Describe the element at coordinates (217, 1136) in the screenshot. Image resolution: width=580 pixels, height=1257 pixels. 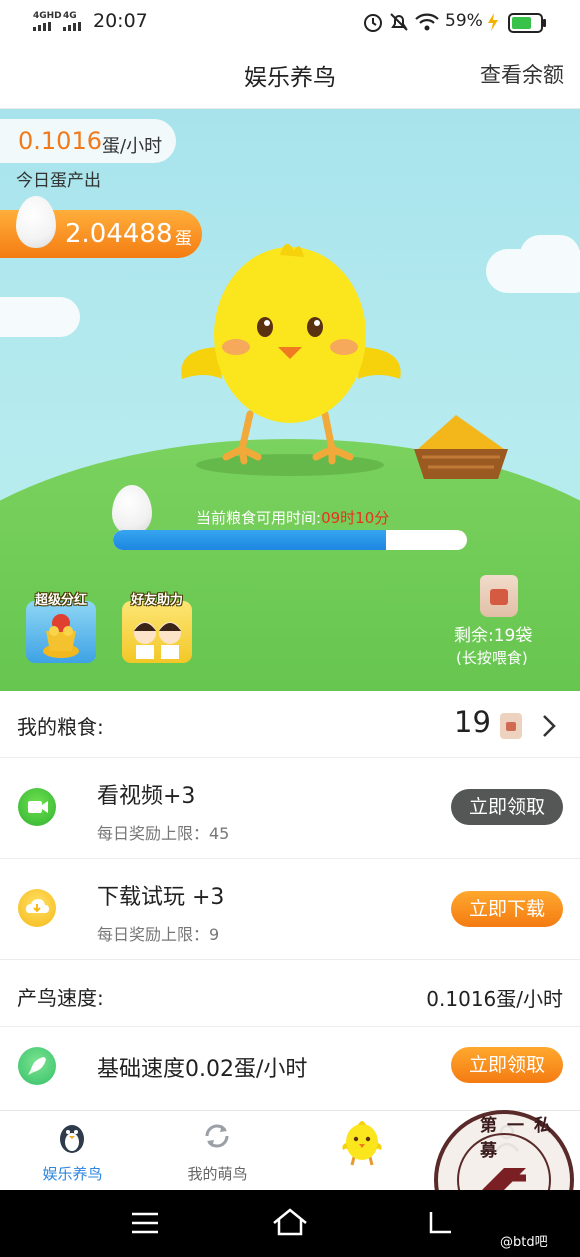
I see `refresh-icon` at that location.